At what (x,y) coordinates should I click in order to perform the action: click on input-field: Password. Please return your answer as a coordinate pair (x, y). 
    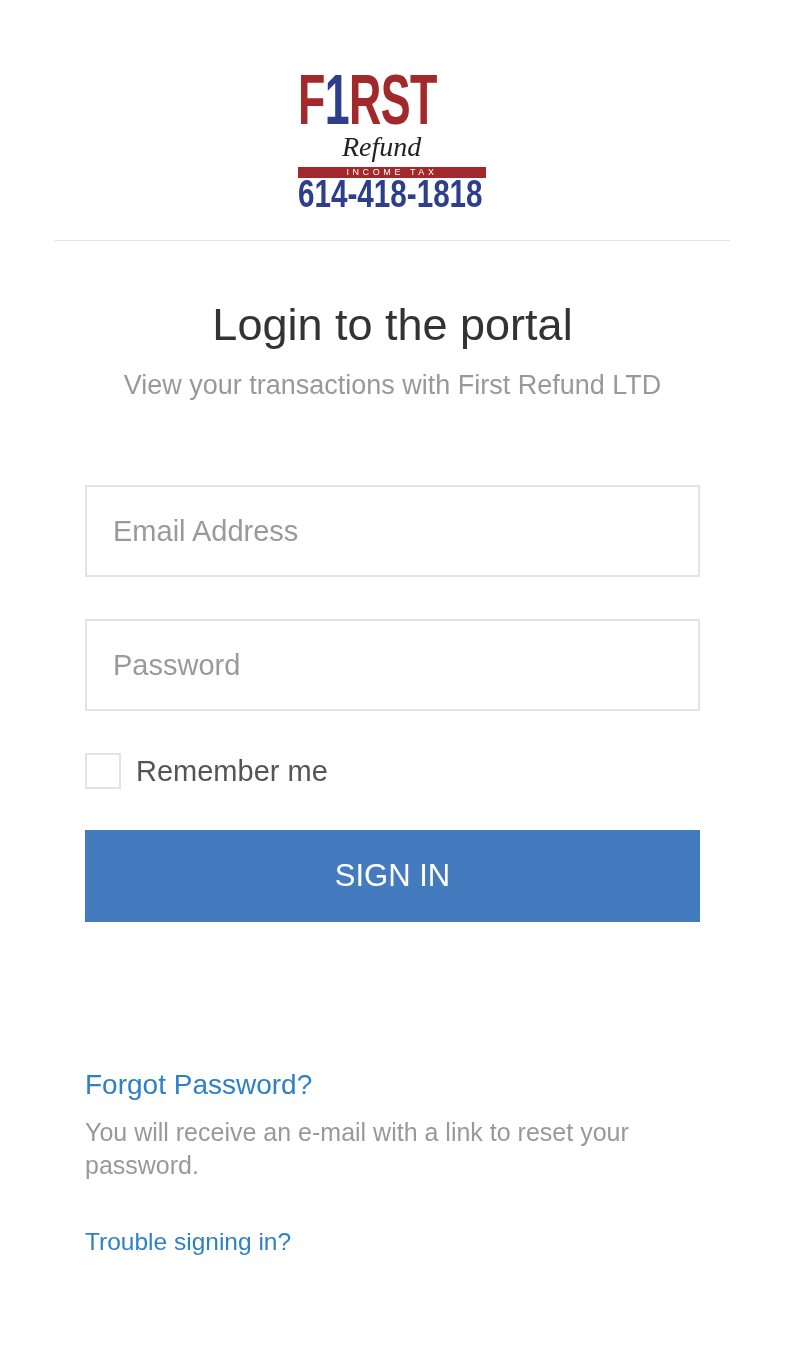
    Looking at the image, I should click on (392, 665).